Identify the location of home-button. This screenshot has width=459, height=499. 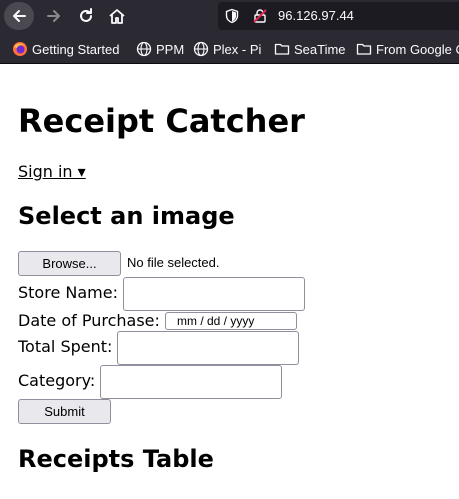
(117, 16).